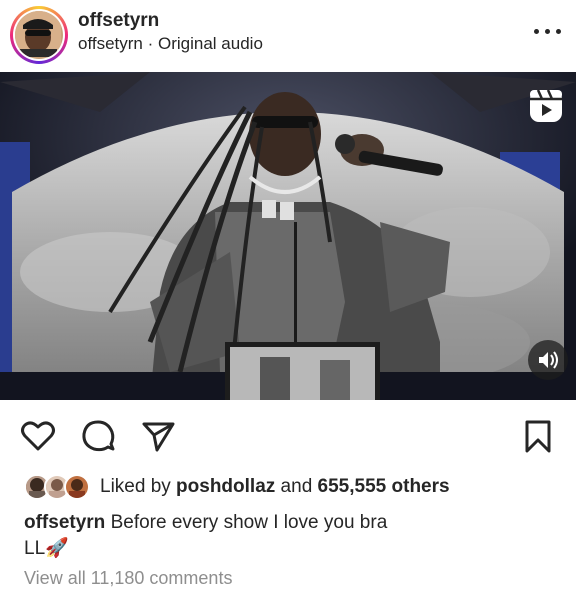 This screenshot has height=600, width=576. I want to click on liker-avatars, so click(60, 487).